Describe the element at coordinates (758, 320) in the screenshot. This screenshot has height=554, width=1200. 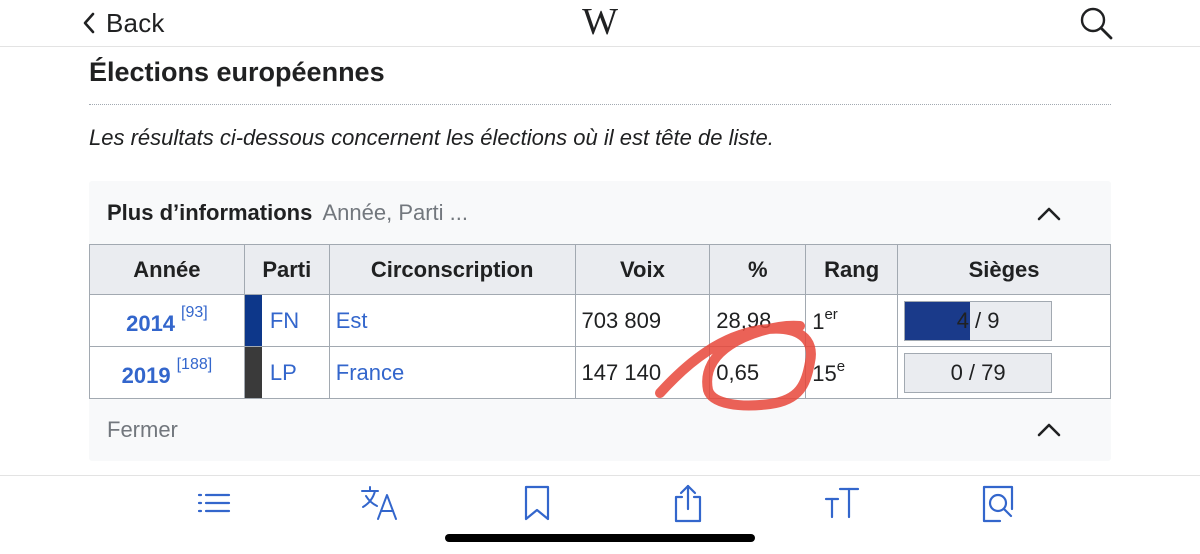
I see `percent-cell: 28,98` at that location.